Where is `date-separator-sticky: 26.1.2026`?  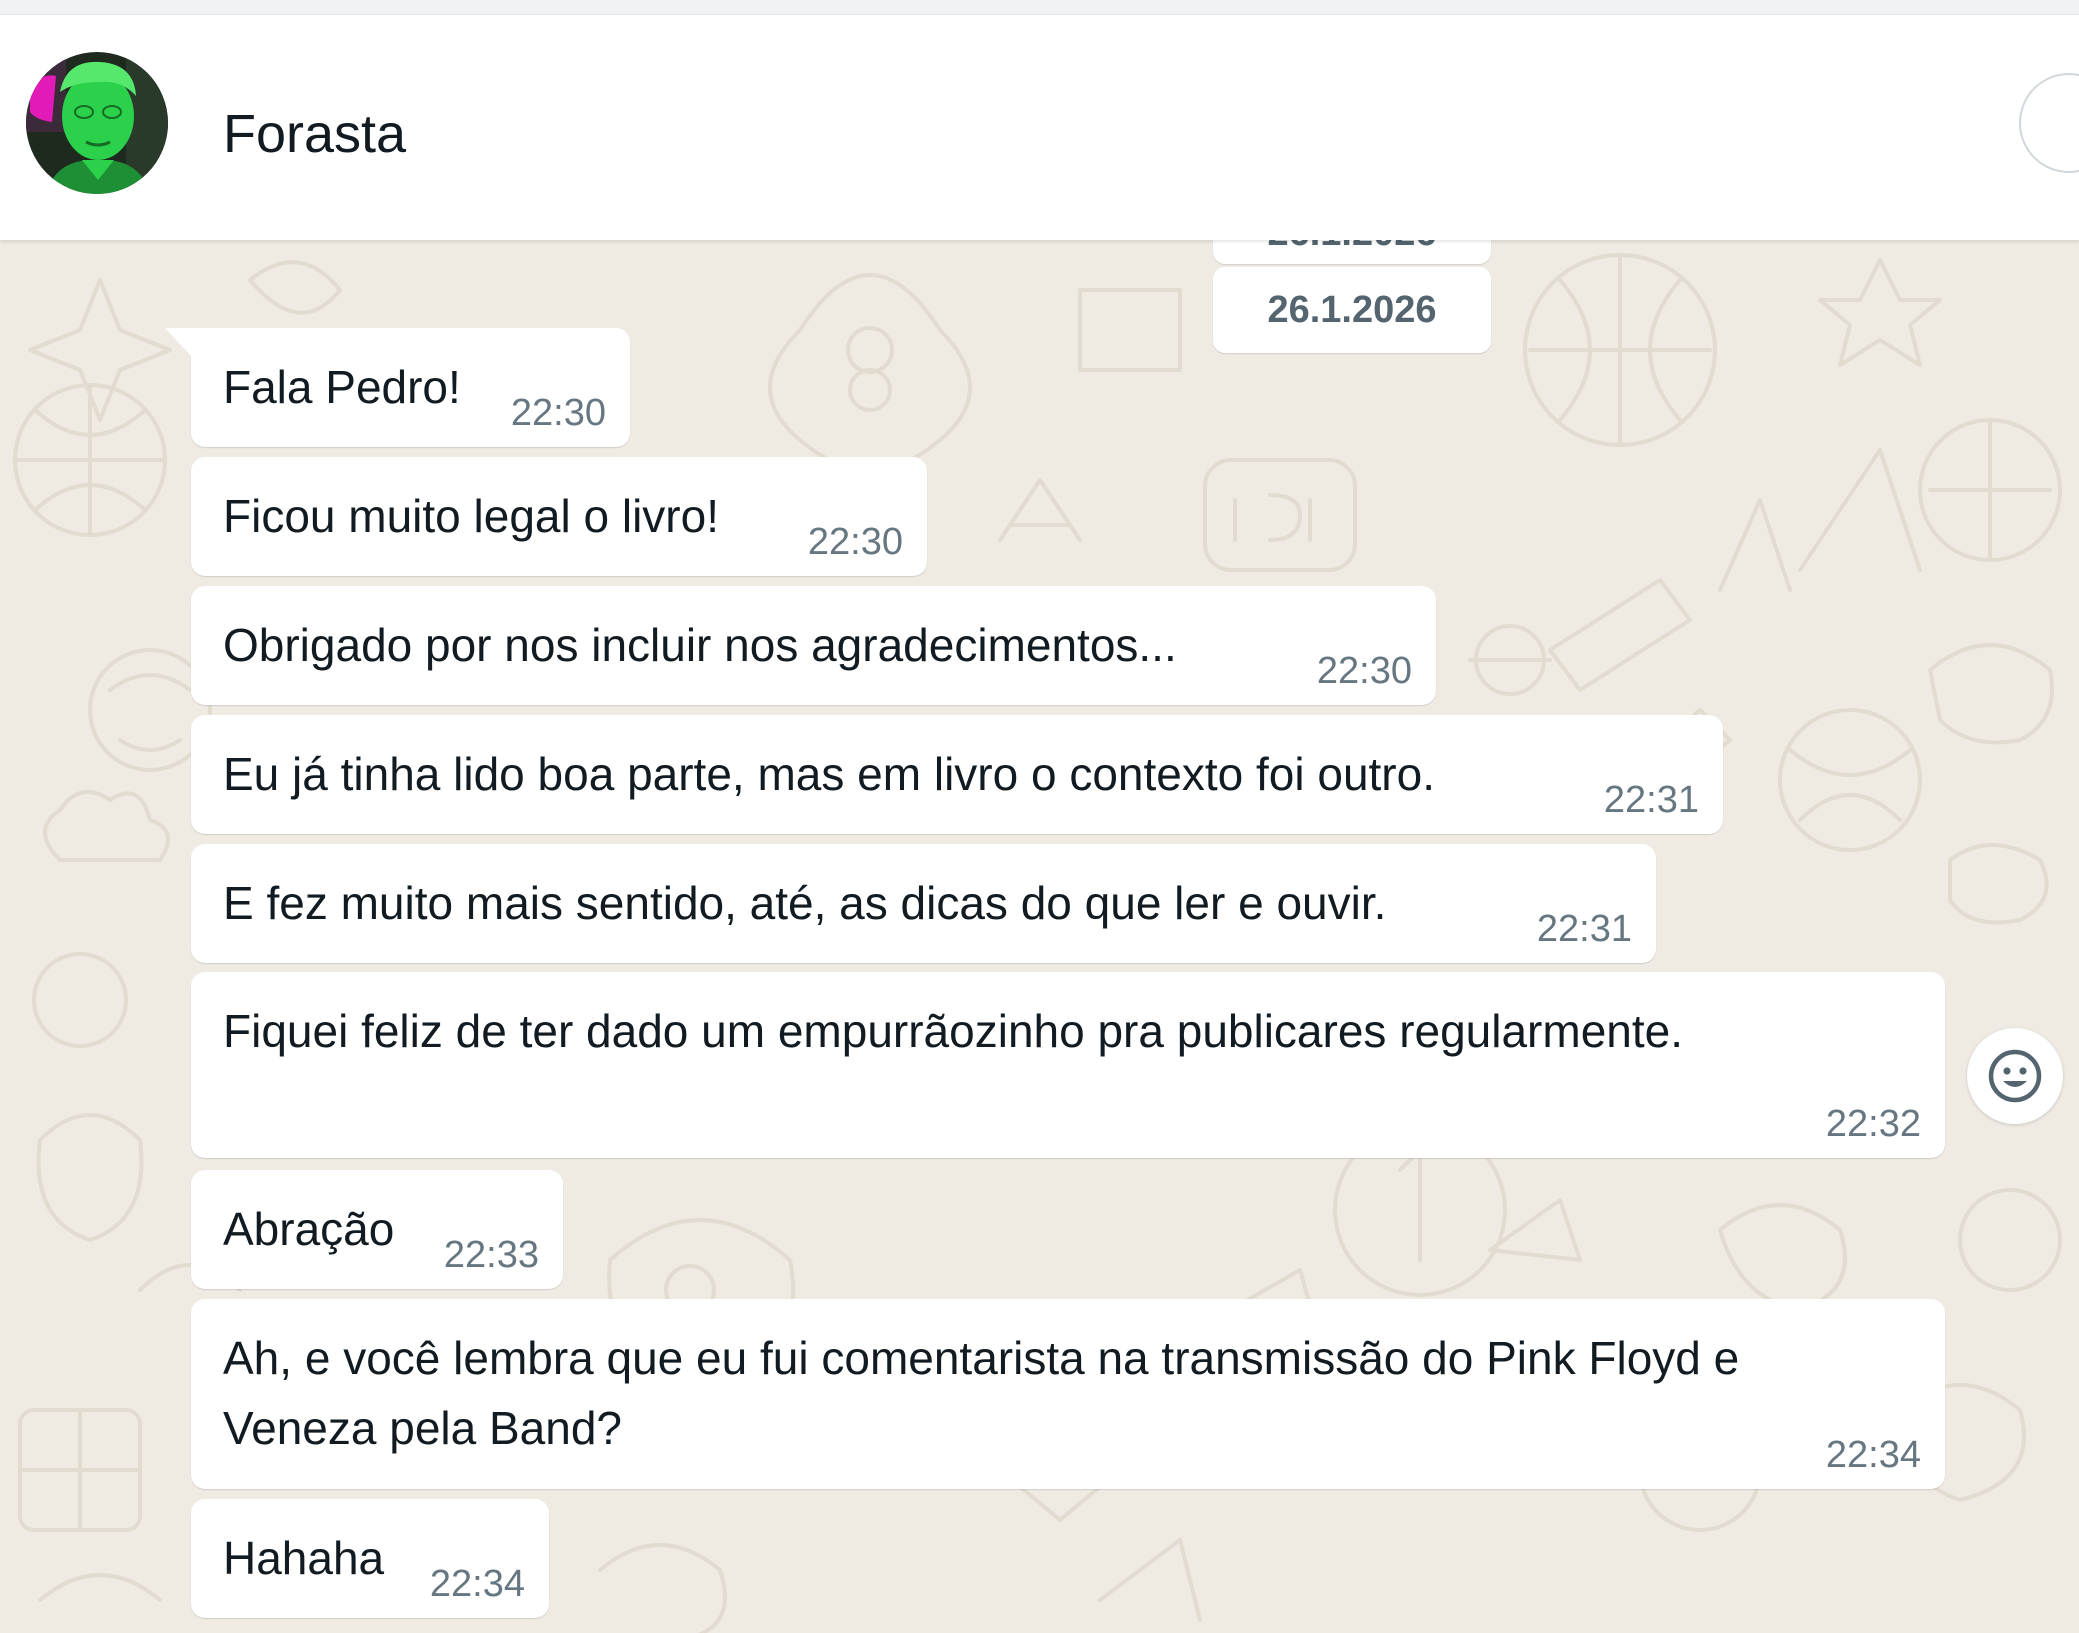
date-separator-sticky: 26.1.2026 is located at coordinates (1352, 252).